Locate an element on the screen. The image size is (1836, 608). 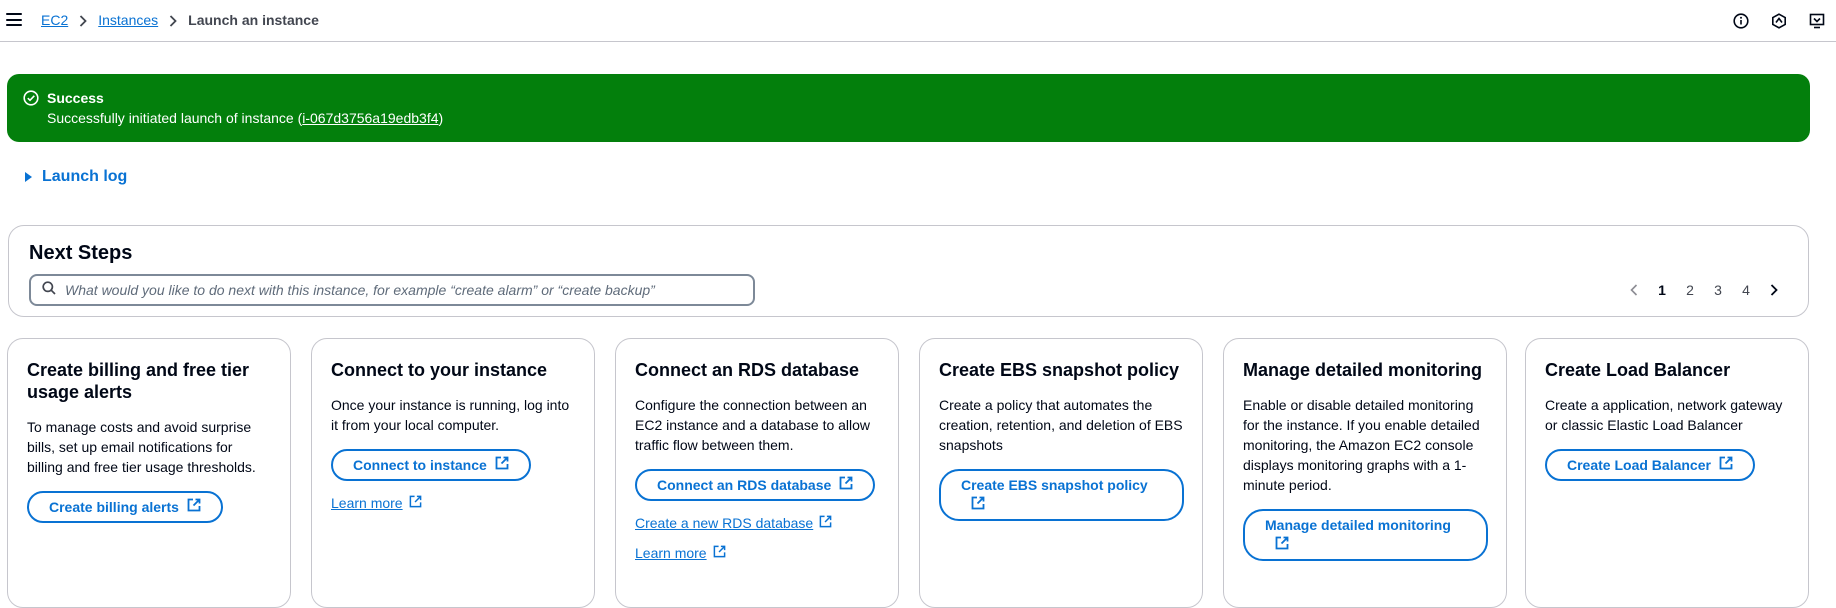
feedback-icon is located at coordinates (1817, 21).